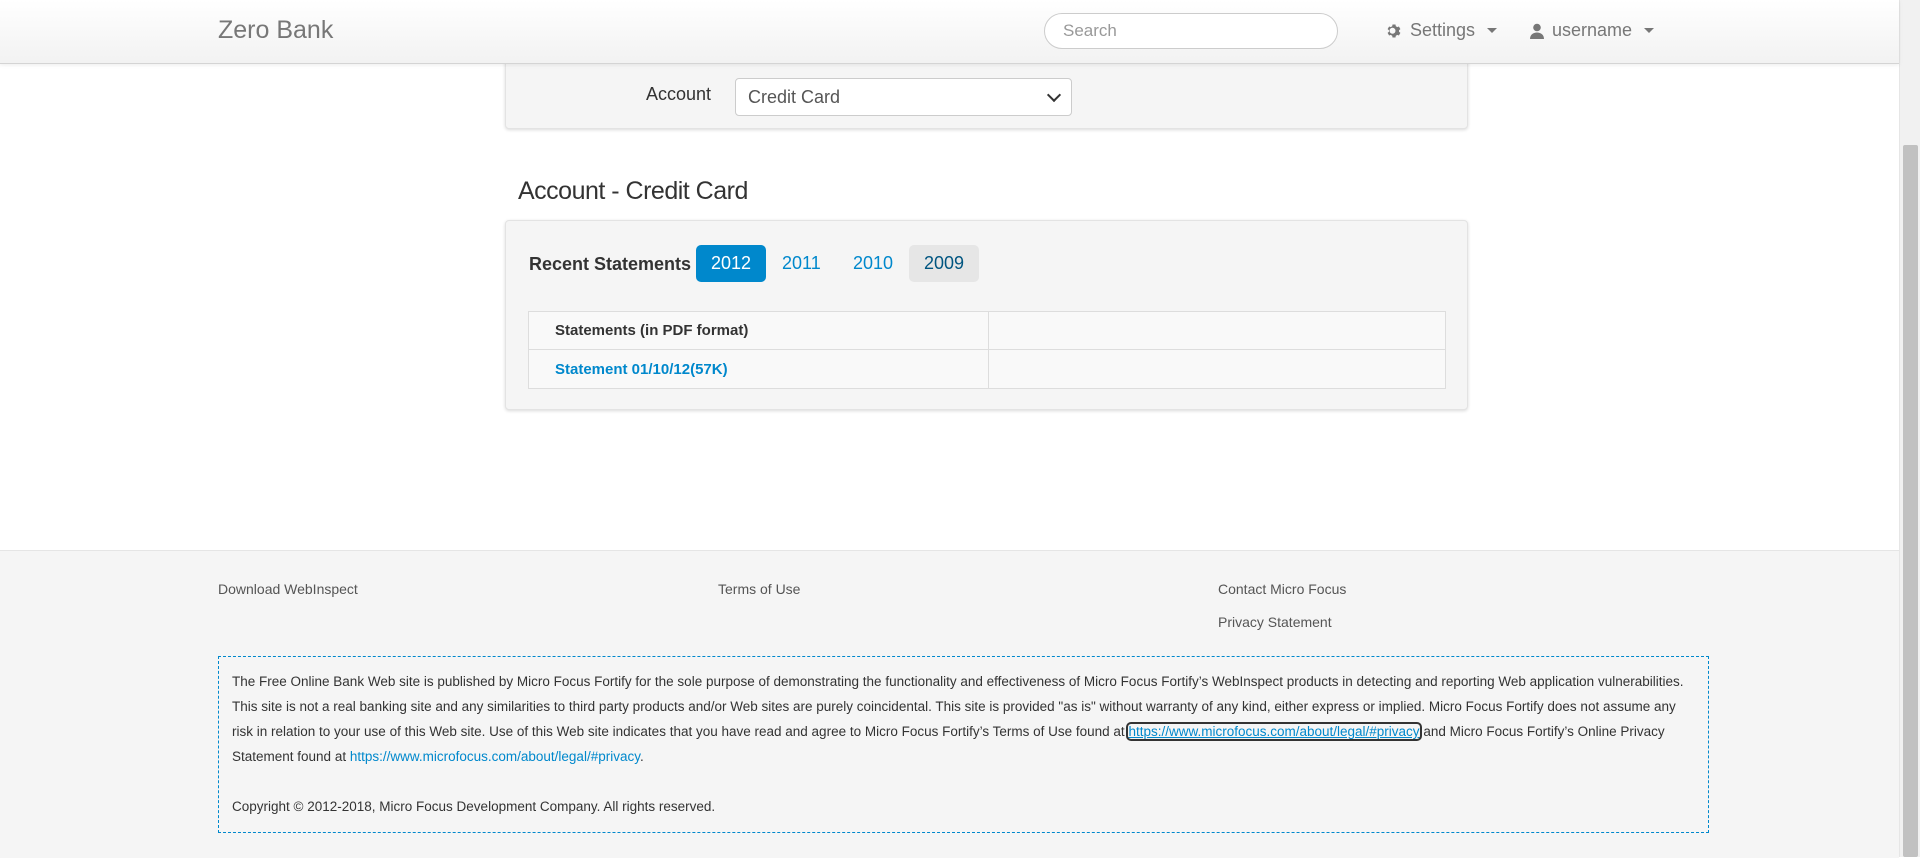 Image resolution: width=1920 pixels, height=858 pixels. I want to click on vertical-scrollbar, so click(1909, 428).